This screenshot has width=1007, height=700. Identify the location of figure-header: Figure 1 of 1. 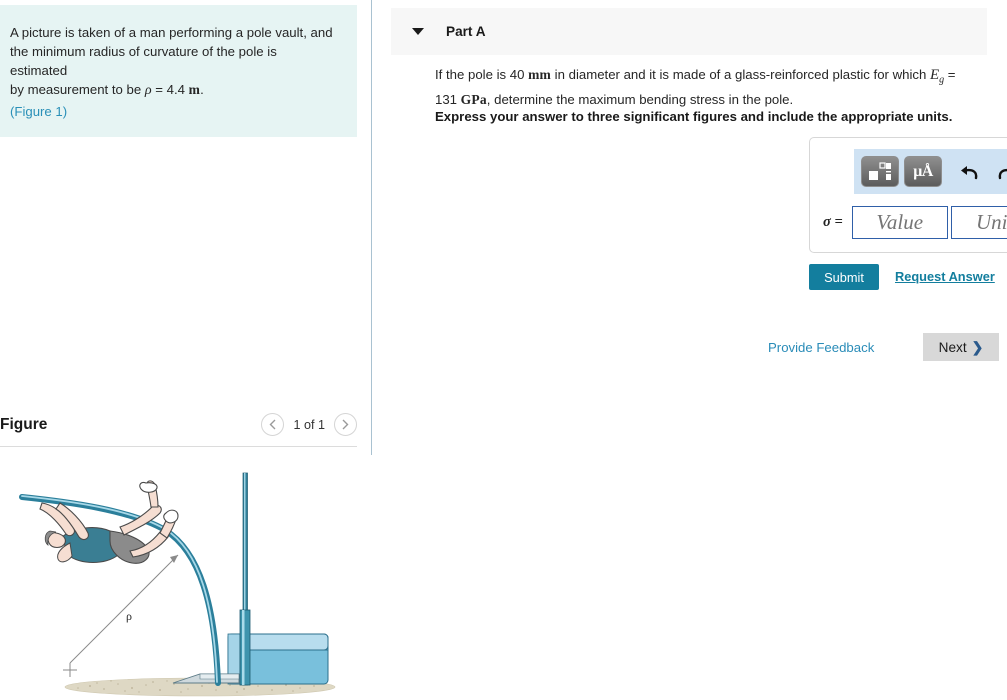
(178, 427).